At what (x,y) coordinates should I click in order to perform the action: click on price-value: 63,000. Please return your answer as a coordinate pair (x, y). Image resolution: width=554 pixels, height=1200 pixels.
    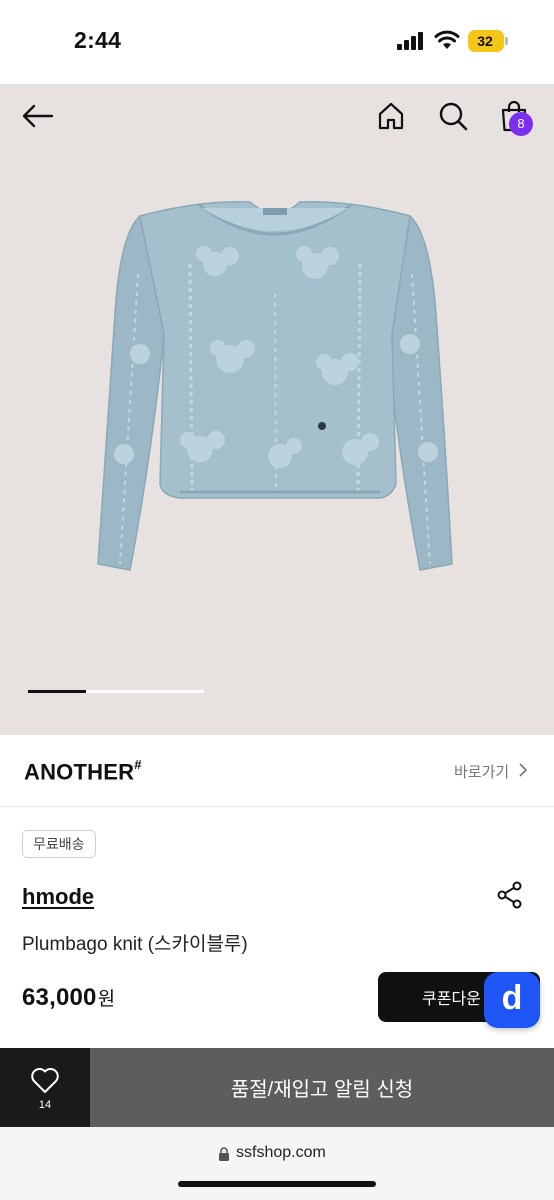
    Looking at the image, I should click on (59, 997).